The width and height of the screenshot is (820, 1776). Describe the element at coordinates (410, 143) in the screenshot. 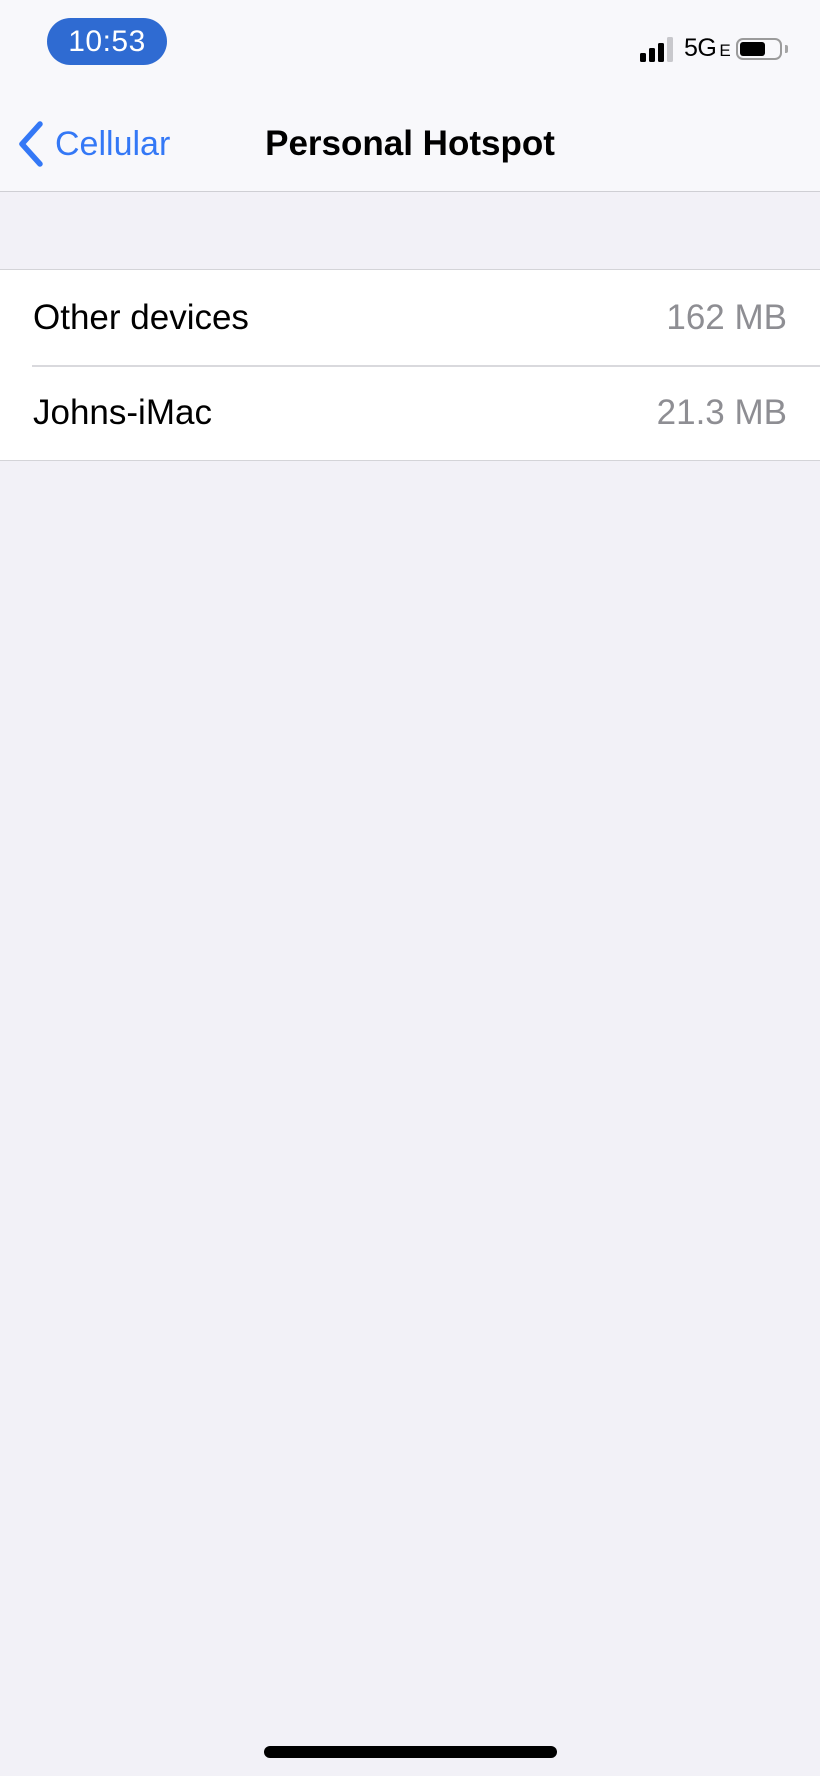

I see `page-title: Personal Hotspot` at that location.